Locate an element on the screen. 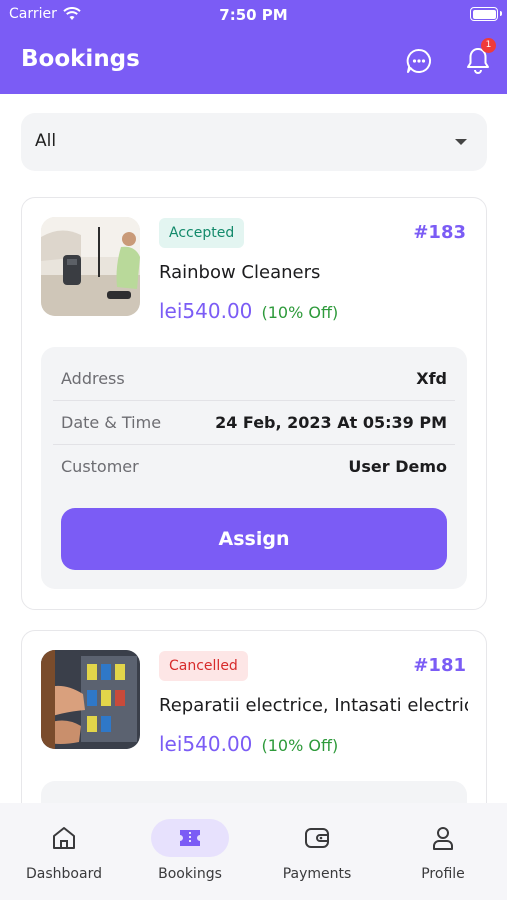 This screenshot has width=507, height=900. detail-label: Customer is located at coordinates (100, 466).